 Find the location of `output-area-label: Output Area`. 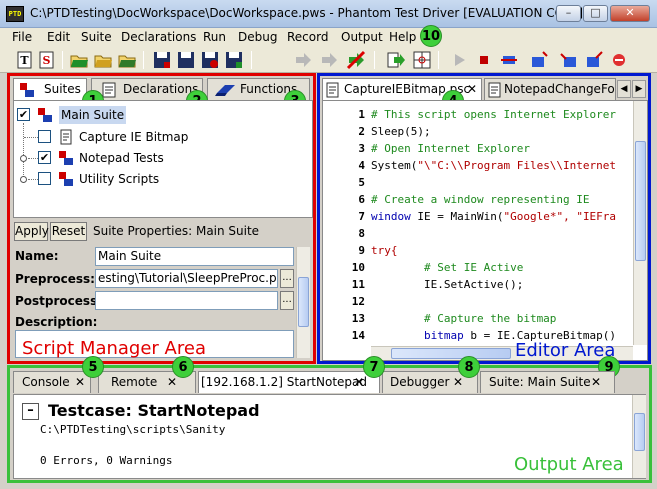

output-area-label: Output Area is located at coordinates (569, 464).